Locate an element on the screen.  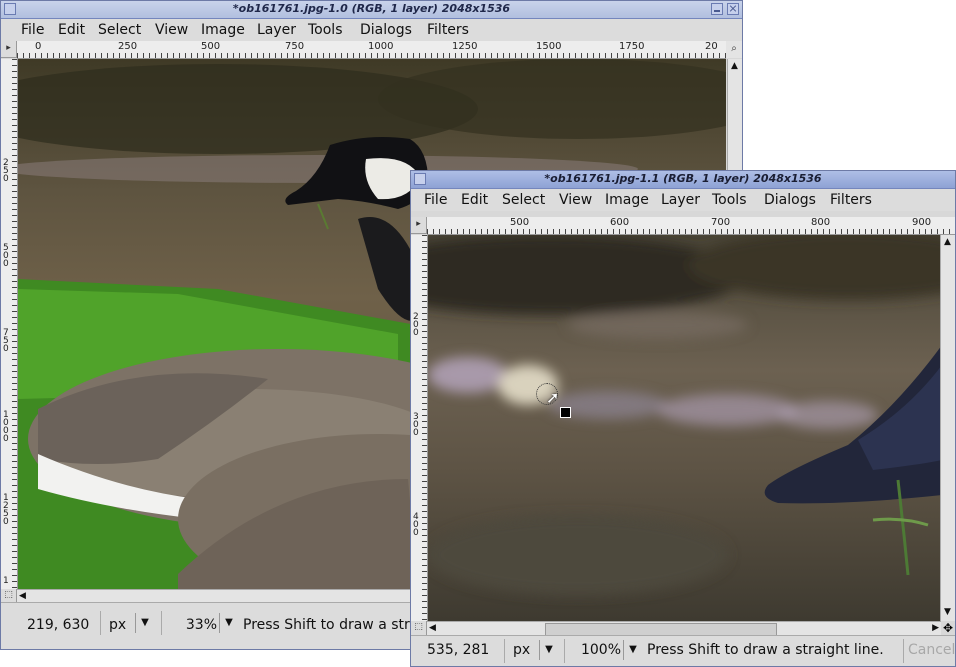
vertical-ruler: 200 300 400 is located at coordinates (419, 428).